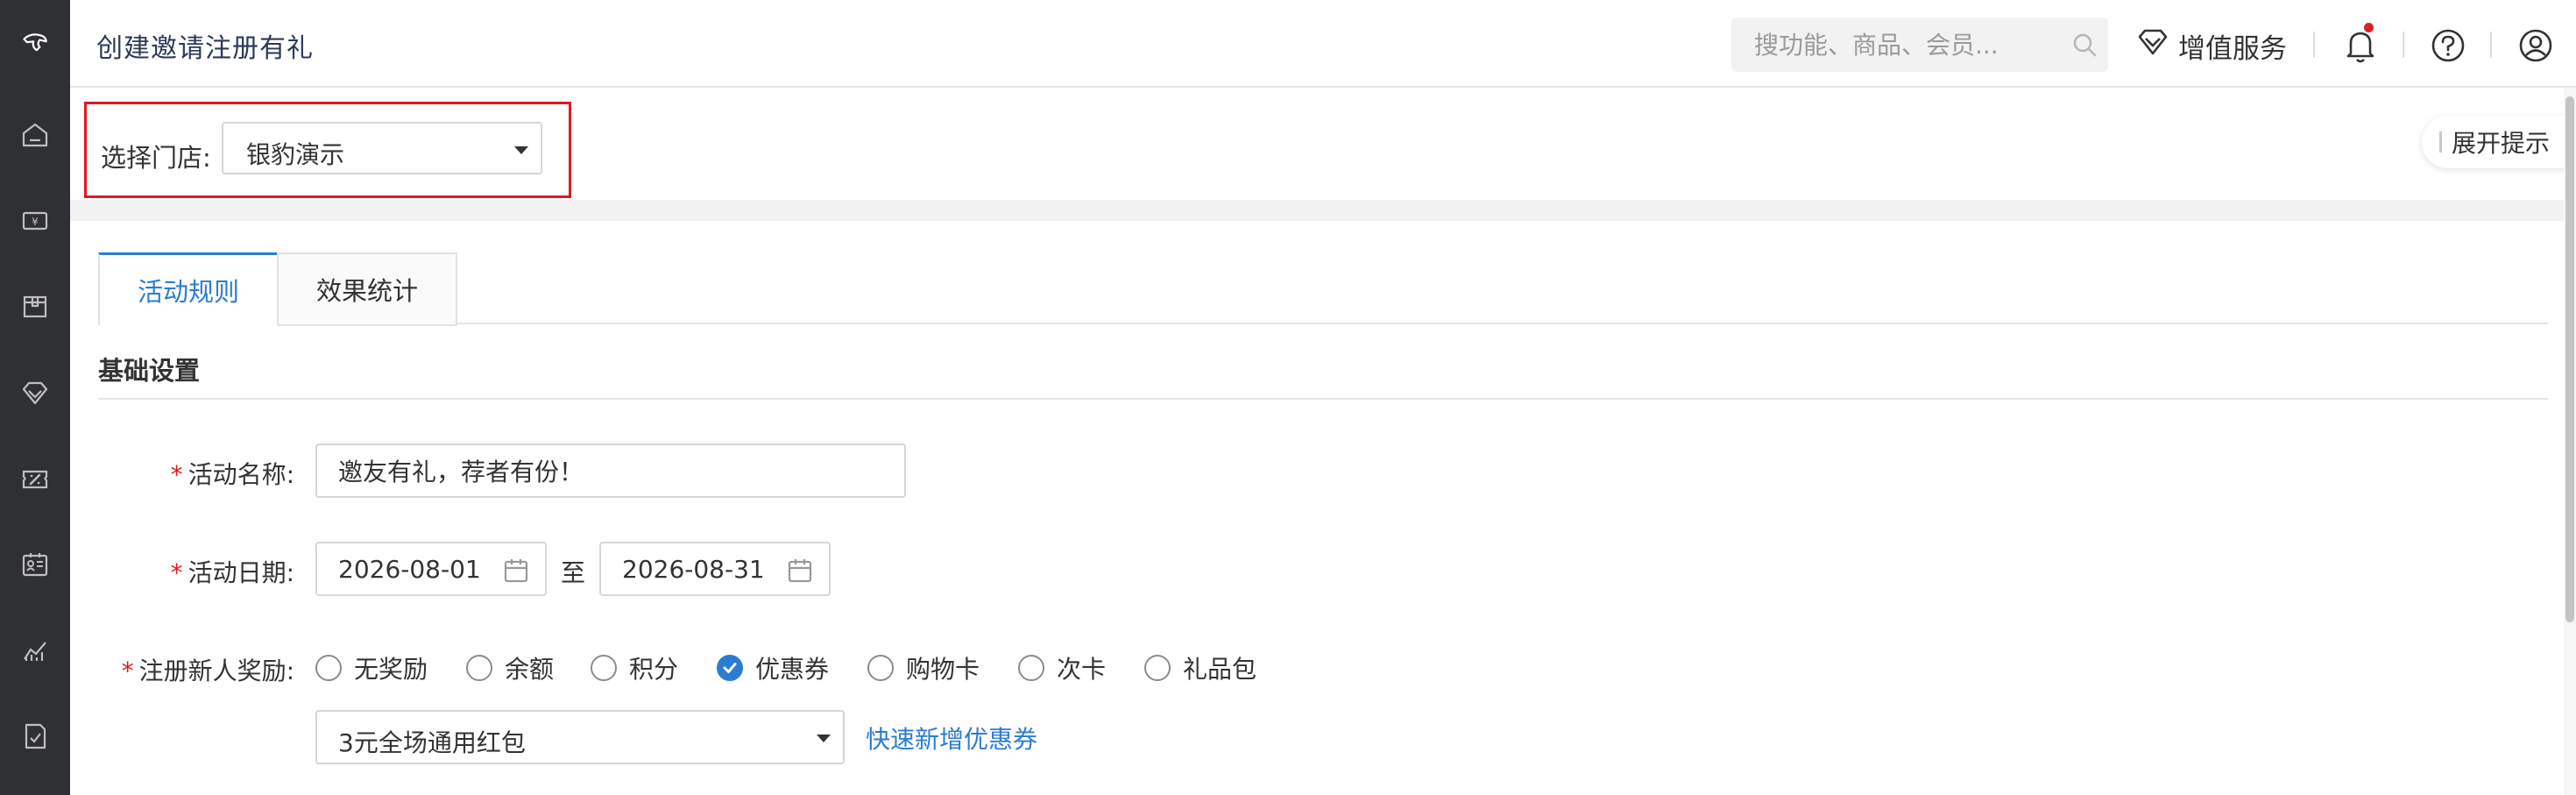  Describe the element at coordinates (730, 668) in the screenshot. I see `radio-checked-icon` at that location.